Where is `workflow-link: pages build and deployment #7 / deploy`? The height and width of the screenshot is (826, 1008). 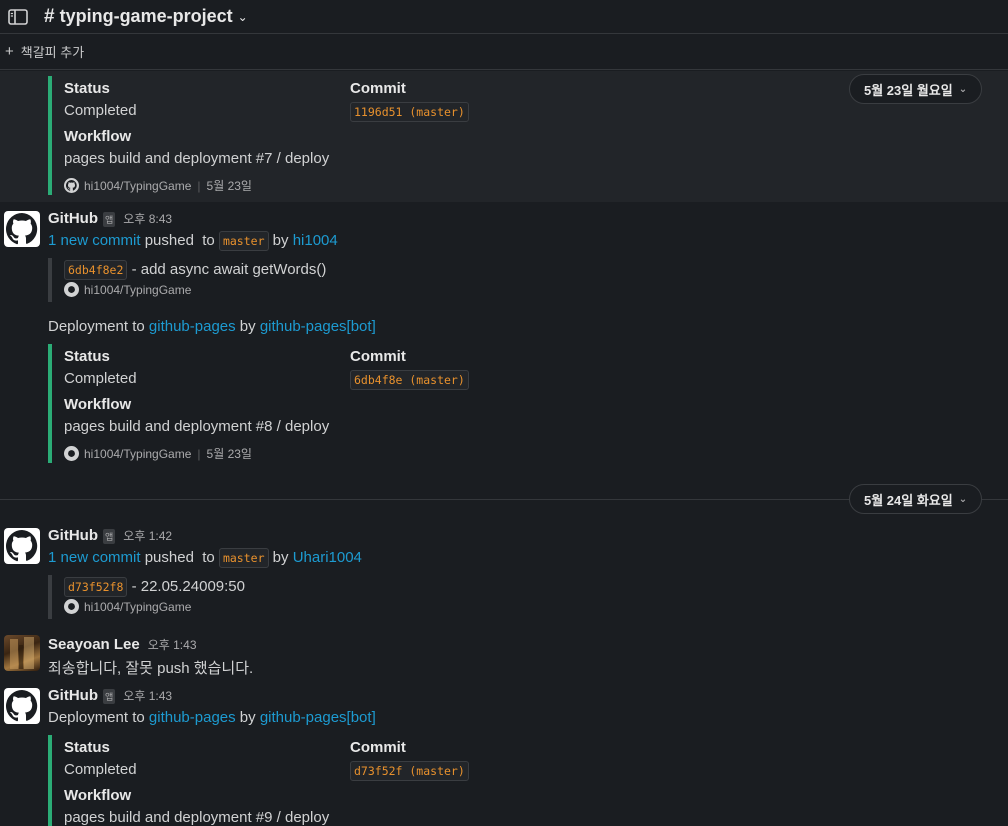 workflow-link: pages build and deployment #7 / deploy is located at coordinates (196, 158).